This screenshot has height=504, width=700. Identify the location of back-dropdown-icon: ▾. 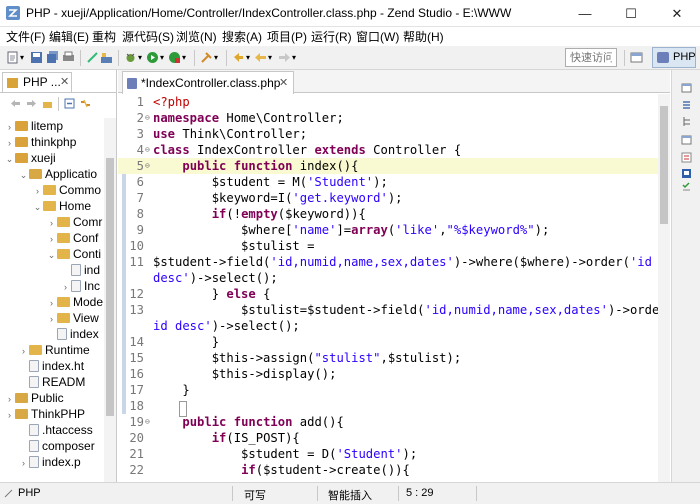
(271, 59).